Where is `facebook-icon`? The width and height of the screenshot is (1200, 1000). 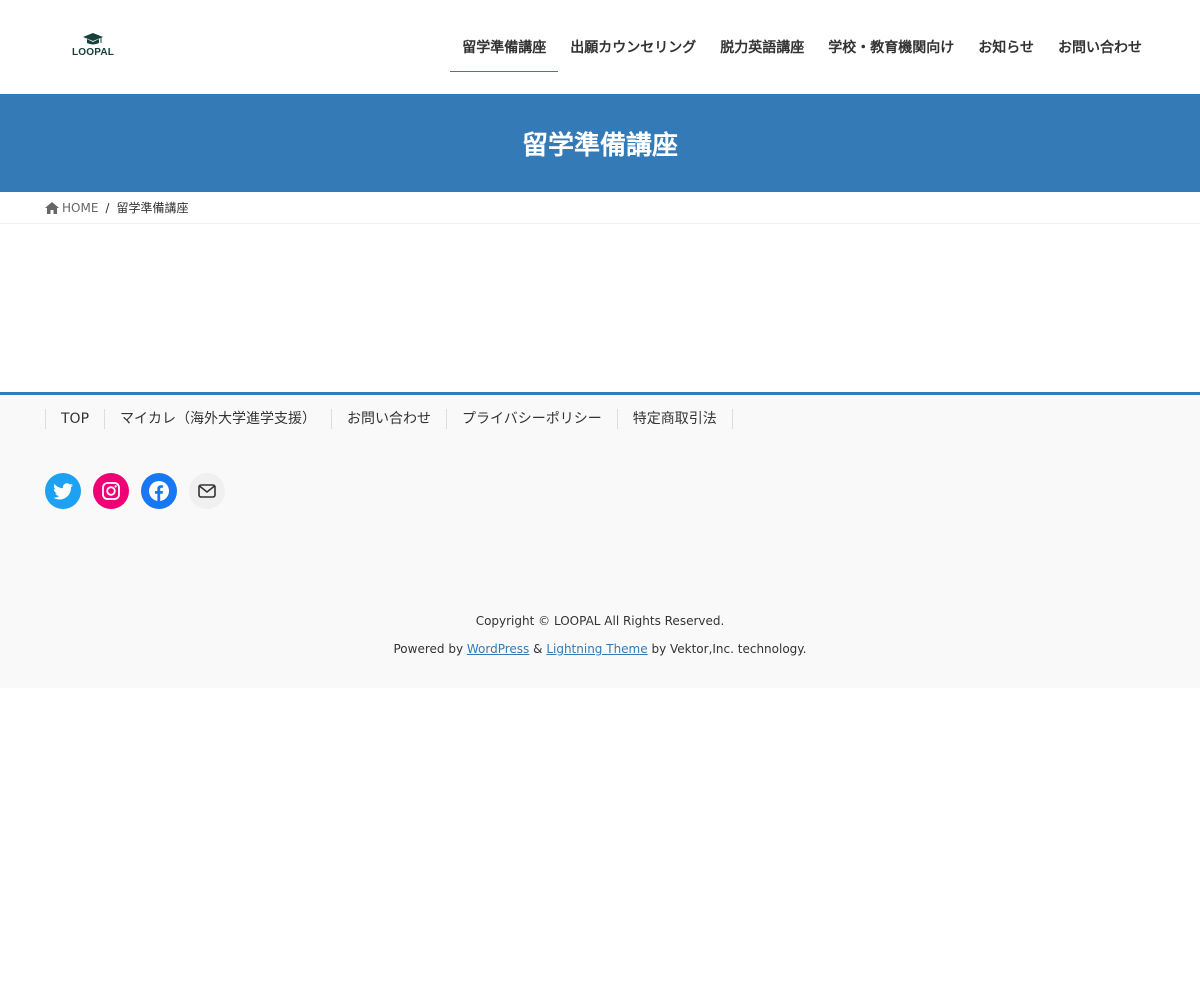
facebook-icon is located at coordinates (159, 491).